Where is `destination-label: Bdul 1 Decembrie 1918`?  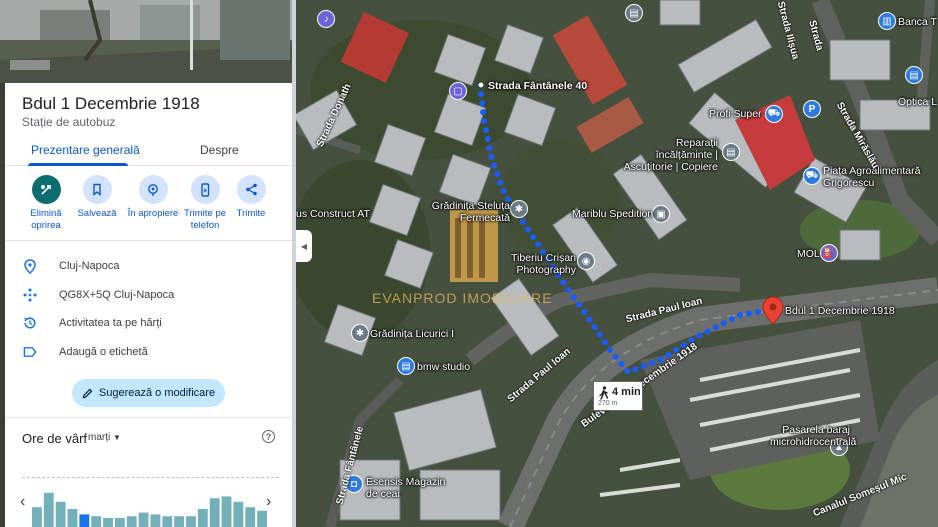
destination-label: Bdul 1 Decembrie 1918 is located at coordinates (840, 311).